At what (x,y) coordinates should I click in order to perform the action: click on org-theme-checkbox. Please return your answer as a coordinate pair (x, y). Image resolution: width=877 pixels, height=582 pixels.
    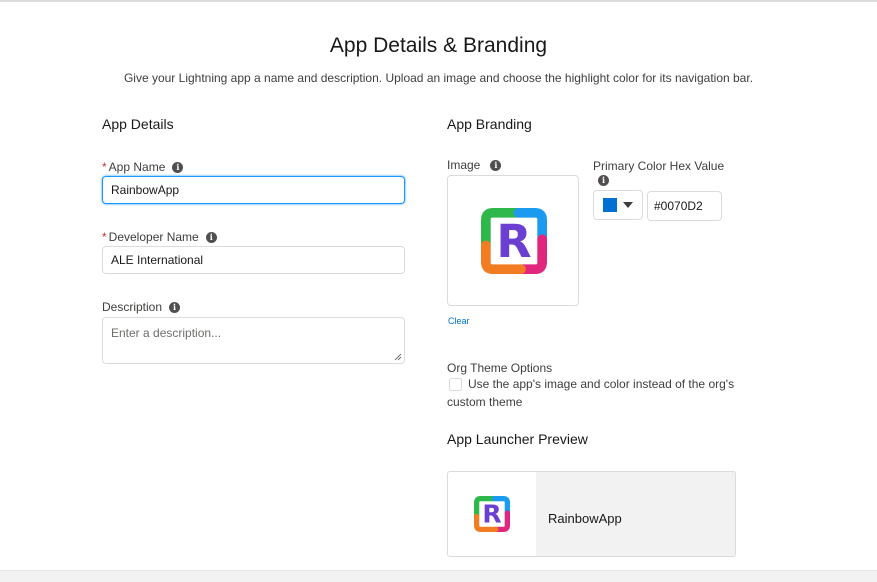
    Looking at the image, I should click on (455, 384).